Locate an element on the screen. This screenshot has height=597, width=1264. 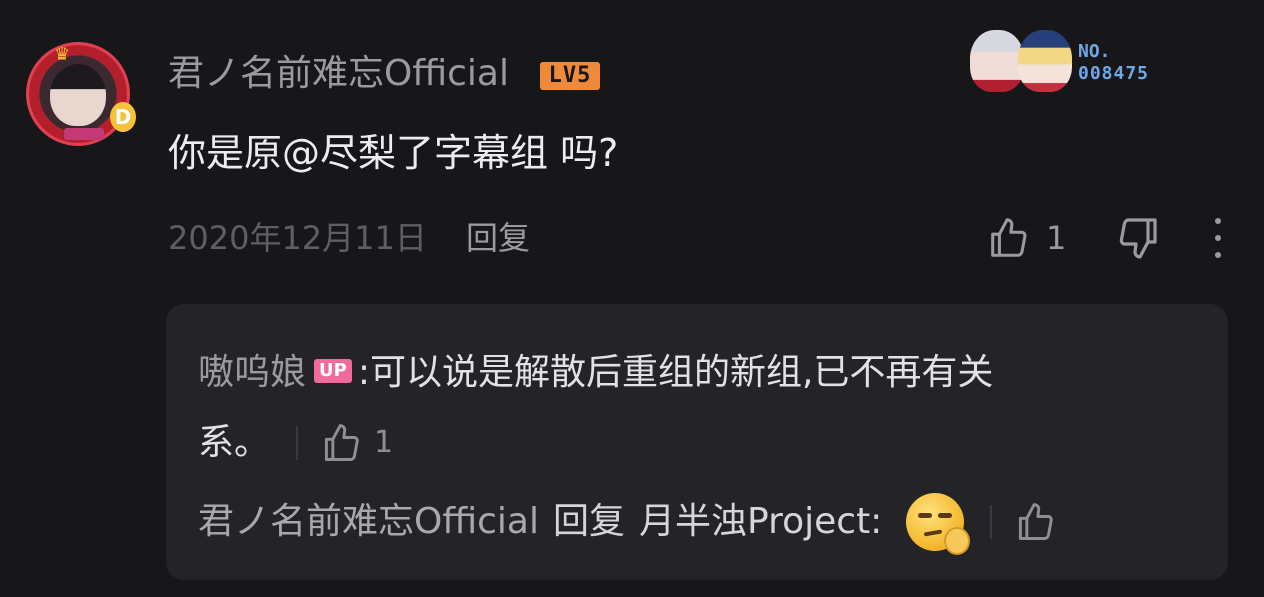
reply-item: 嗷呜娘 UP:可以说是解散后重组的新组,已不再有关 is located at coordinates (698, 373).